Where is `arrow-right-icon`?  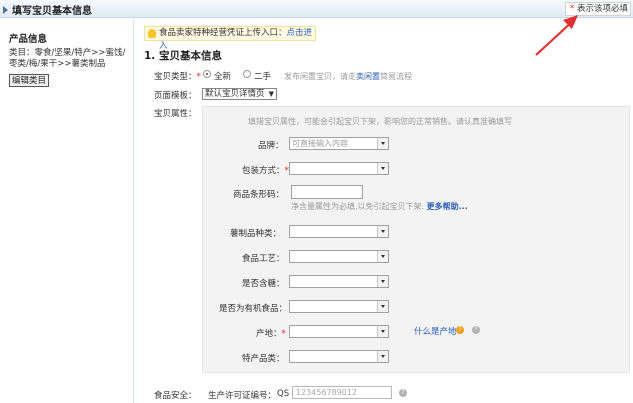 arrow-right-icon is located at coordinates (5, 9).